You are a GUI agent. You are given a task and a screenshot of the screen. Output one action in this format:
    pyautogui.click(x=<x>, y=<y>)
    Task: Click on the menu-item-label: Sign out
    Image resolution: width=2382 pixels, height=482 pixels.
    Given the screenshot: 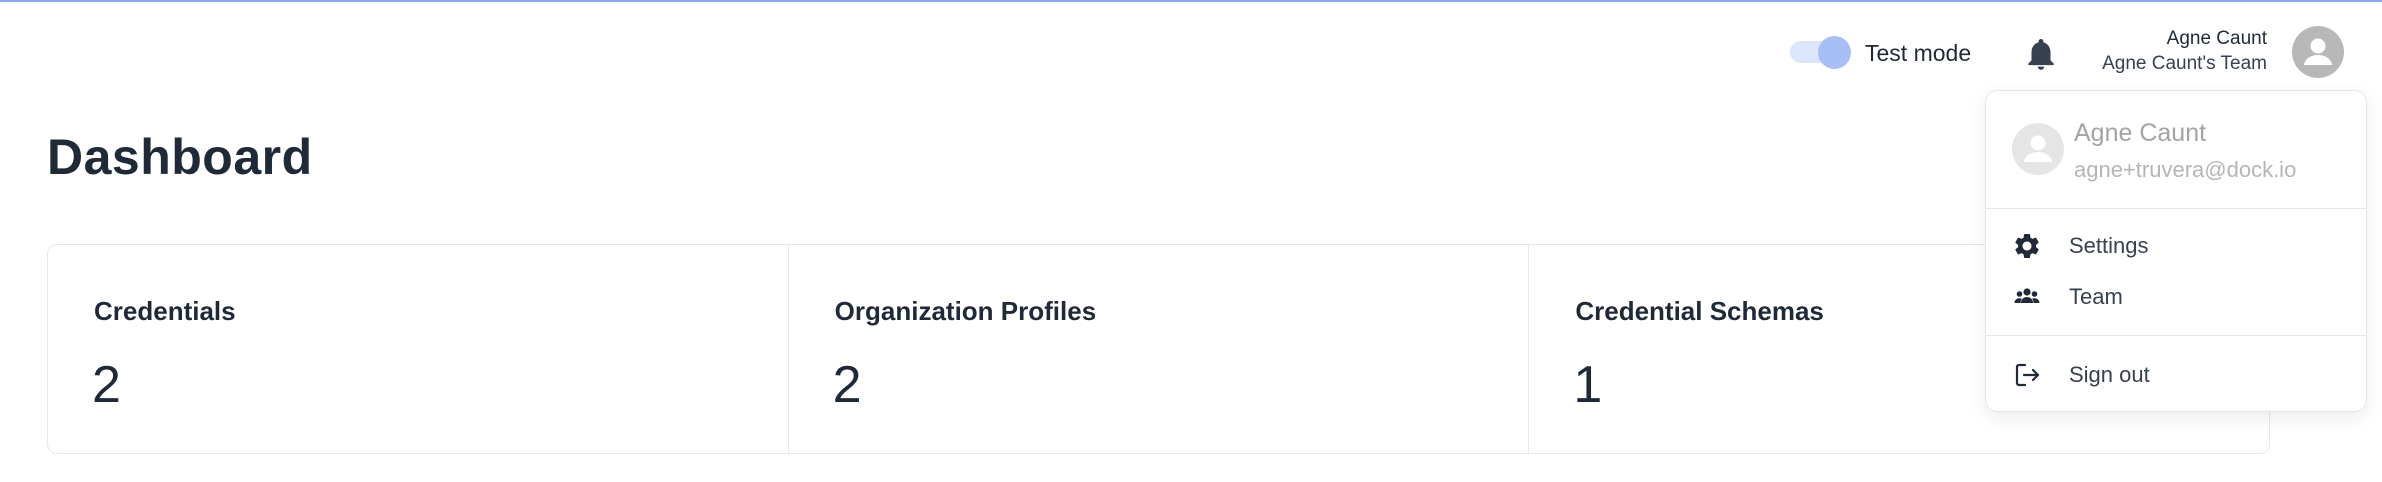 What is the action you would take?
    pyautogui.click(x=2109, y=374)
    